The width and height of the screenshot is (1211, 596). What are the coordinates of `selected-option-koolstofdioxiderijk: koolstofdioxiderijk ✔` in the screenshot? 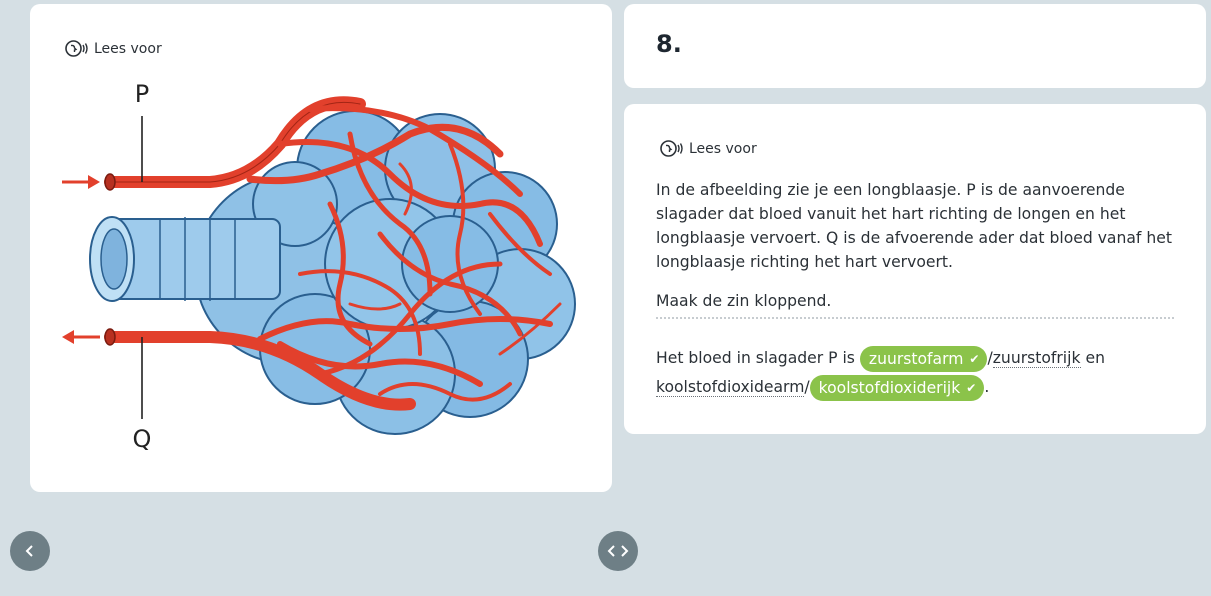 It's located at (897, 387).